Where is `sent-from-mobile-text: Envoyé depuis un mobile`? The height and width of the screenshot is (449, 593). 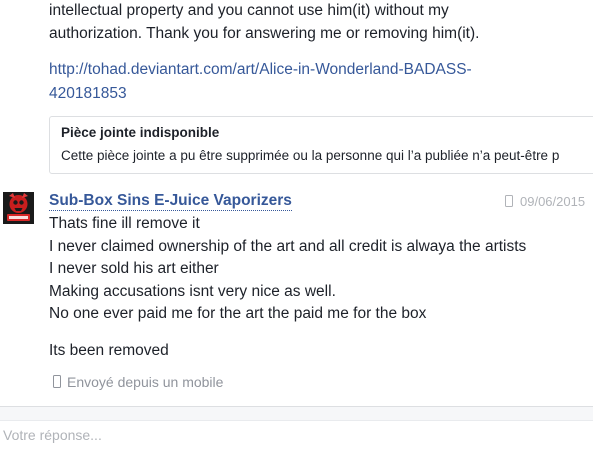 sent-from-mobile-text: Envoyé depuis un mobile is located at coordinates (145, 382).